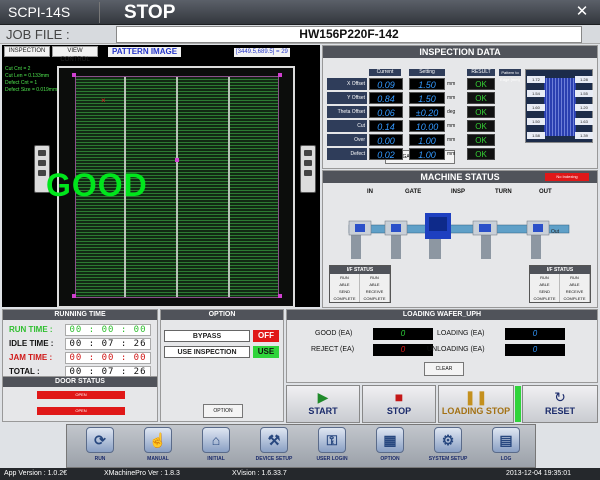 Image resolution: width=600 pixels, height=480 pixels. What do you see at coordinates (108, 344) in the screenshot?
I see `idle-time-value: 00 : 07 : 26` at bounding box center [108, 344].